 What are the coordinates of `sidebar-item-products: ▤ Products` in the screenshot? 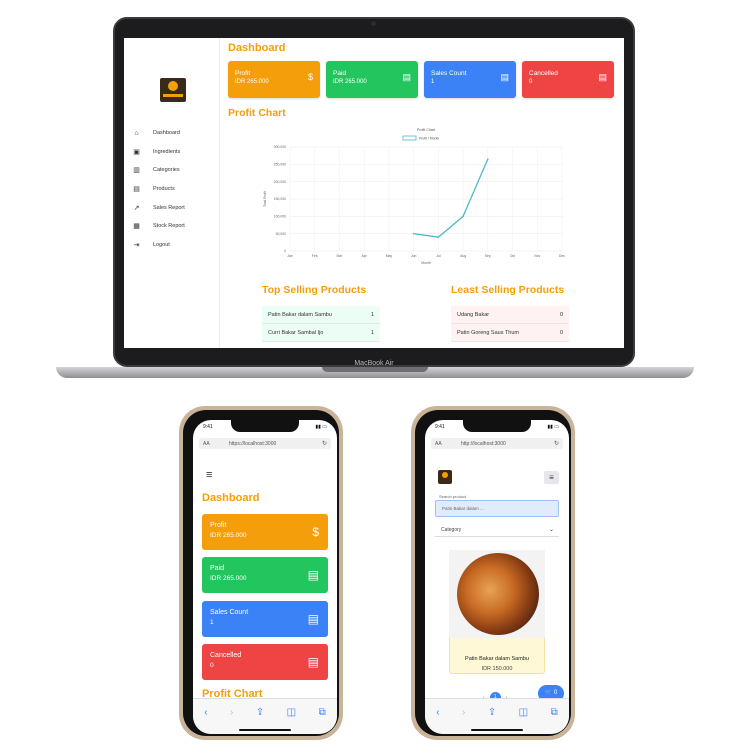 It's located at (175, 189).